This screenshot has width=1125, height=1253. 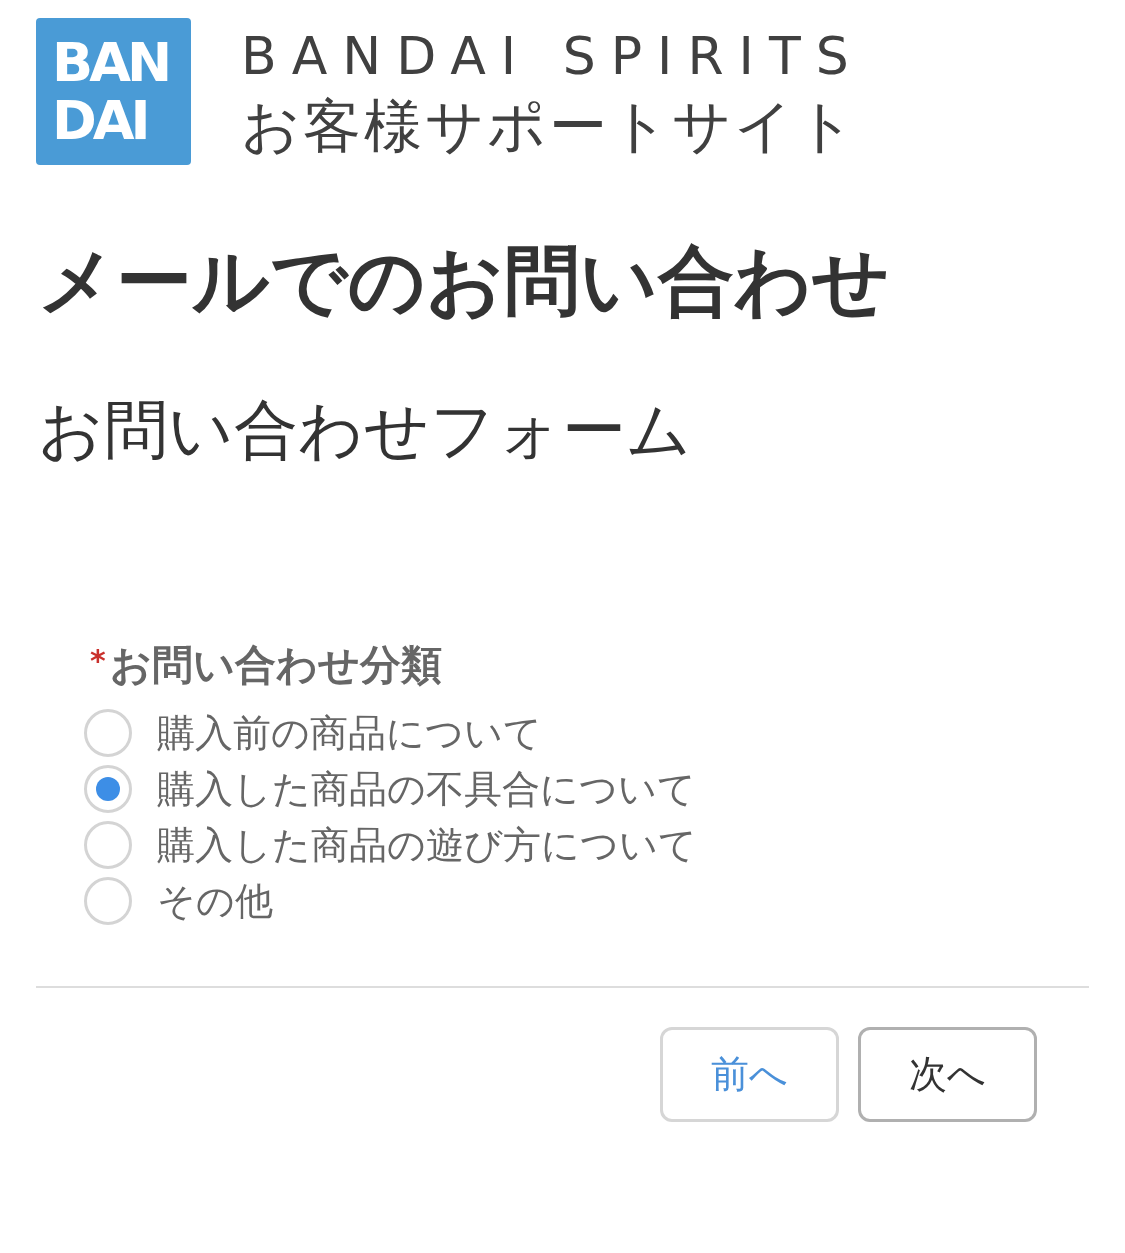 I want to click on next-button: 次へ, so click(x=947, y=1074).